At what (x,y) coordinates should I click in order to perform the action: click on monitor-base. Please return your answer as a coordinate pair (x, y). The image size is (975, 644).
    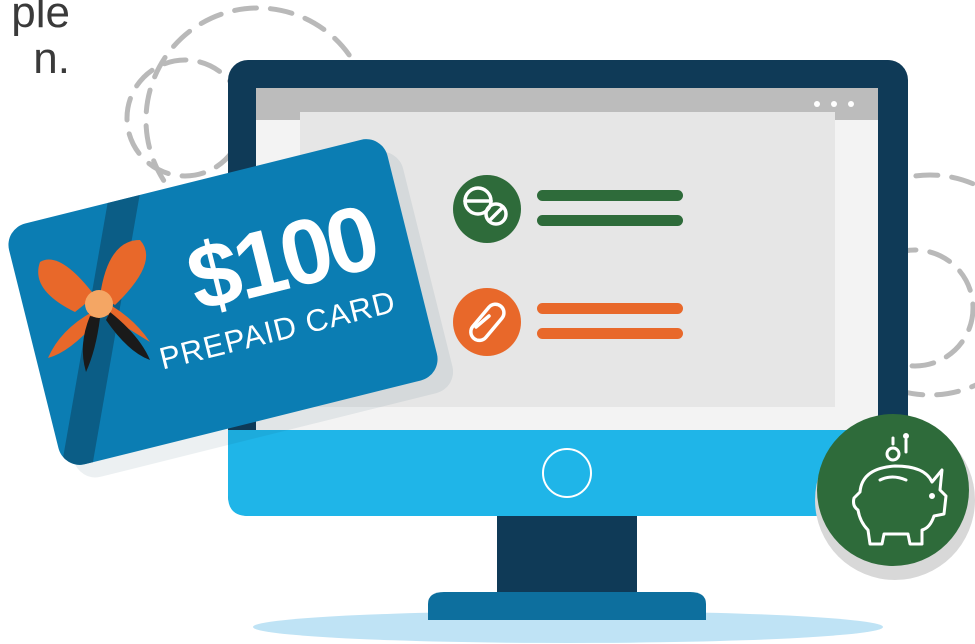
    Looking at the image, I should click on (567, 606).